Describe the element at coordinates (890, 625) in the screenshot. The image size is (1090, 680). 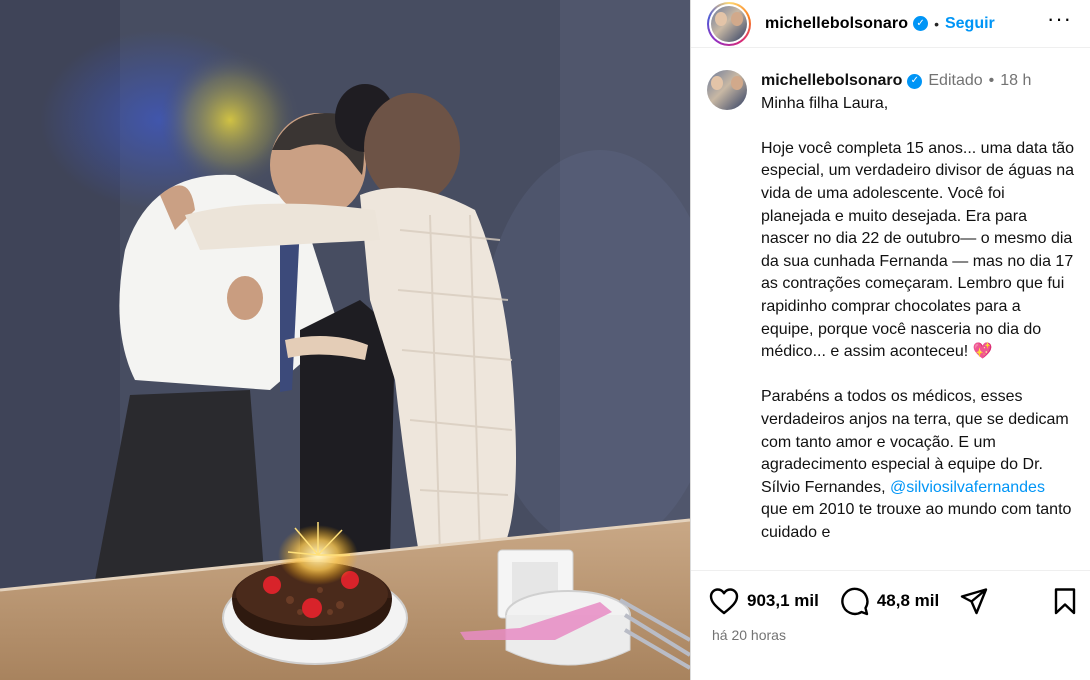
I see `post-actions: 903,1 mil 48,8 mil há 20 horas` at that location.